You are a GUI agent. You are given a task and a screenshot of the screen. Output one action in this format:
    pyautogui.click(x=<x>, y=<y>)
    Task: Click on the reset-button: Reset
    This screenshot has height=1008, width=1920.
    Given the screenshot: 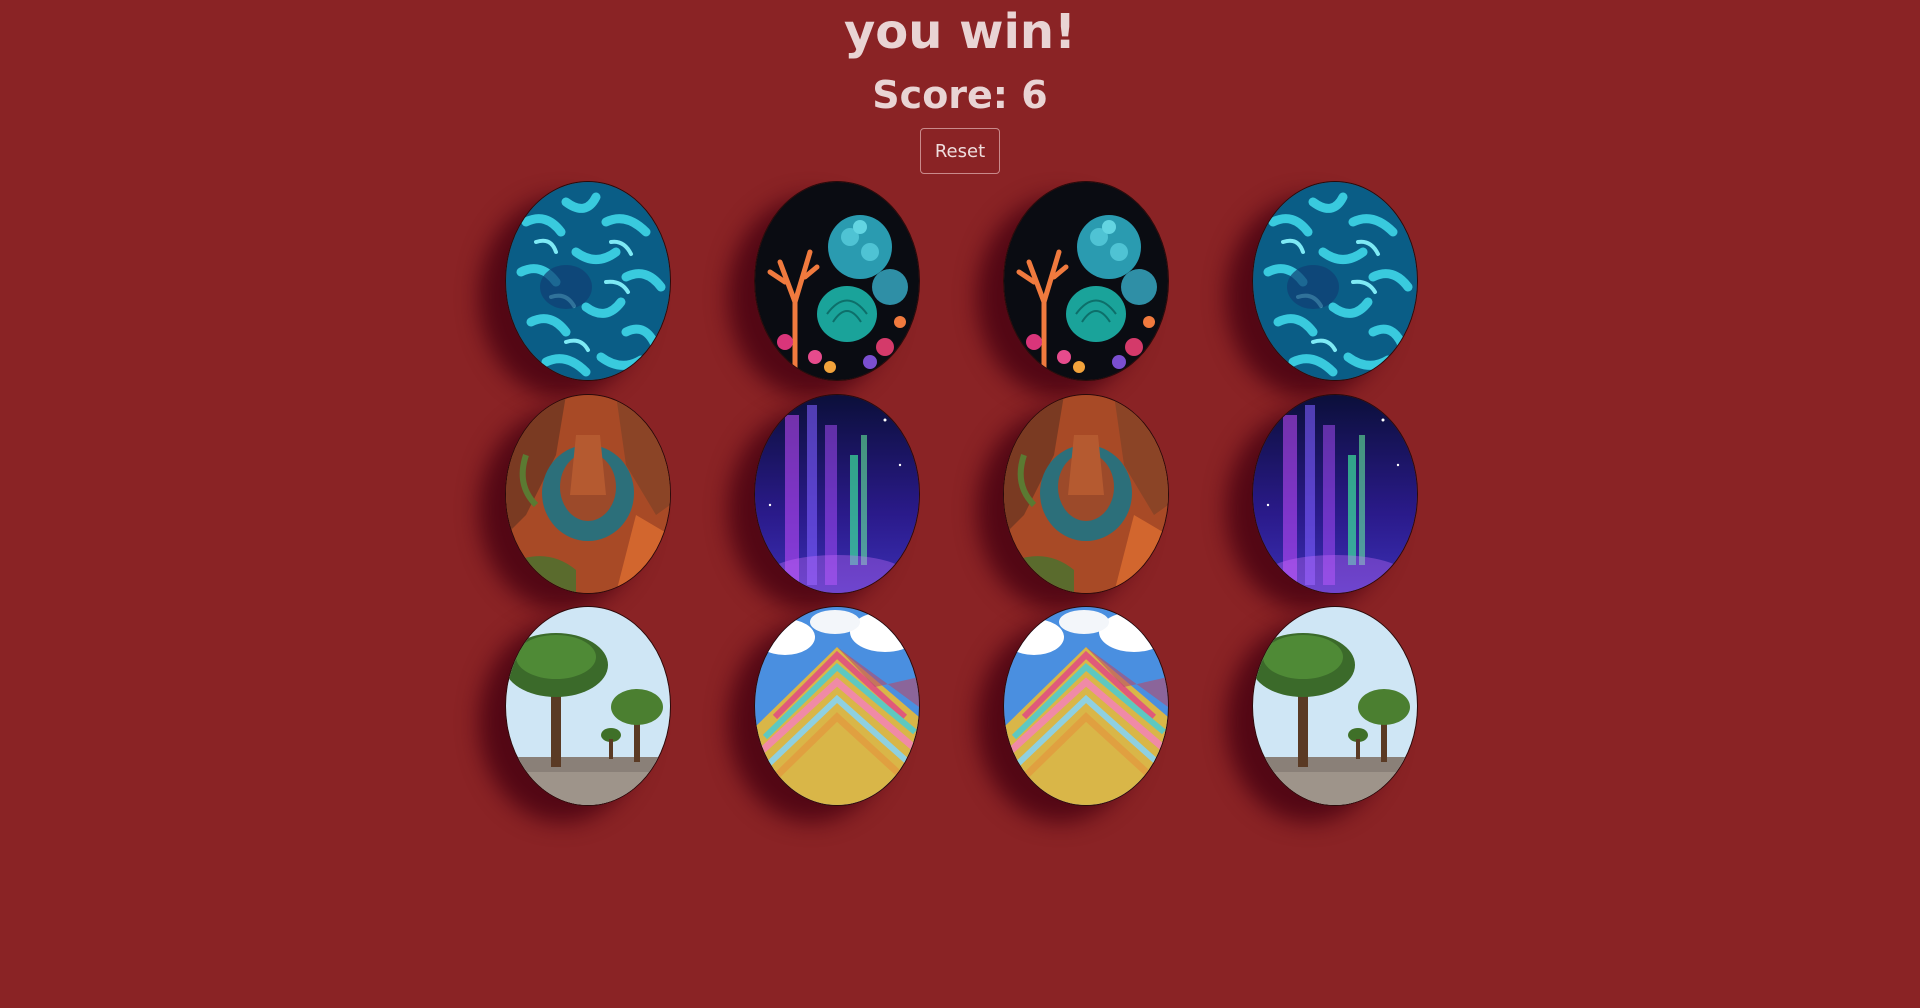 What is the action you would take?
    pyautogui.click(x=960, y=151)
    